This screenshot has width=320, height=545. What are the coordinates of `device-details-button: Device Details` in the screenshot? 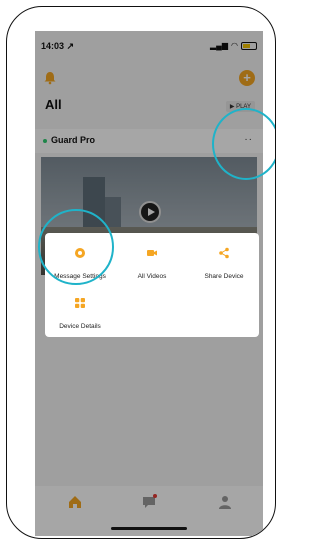 It's located at (80, 315).